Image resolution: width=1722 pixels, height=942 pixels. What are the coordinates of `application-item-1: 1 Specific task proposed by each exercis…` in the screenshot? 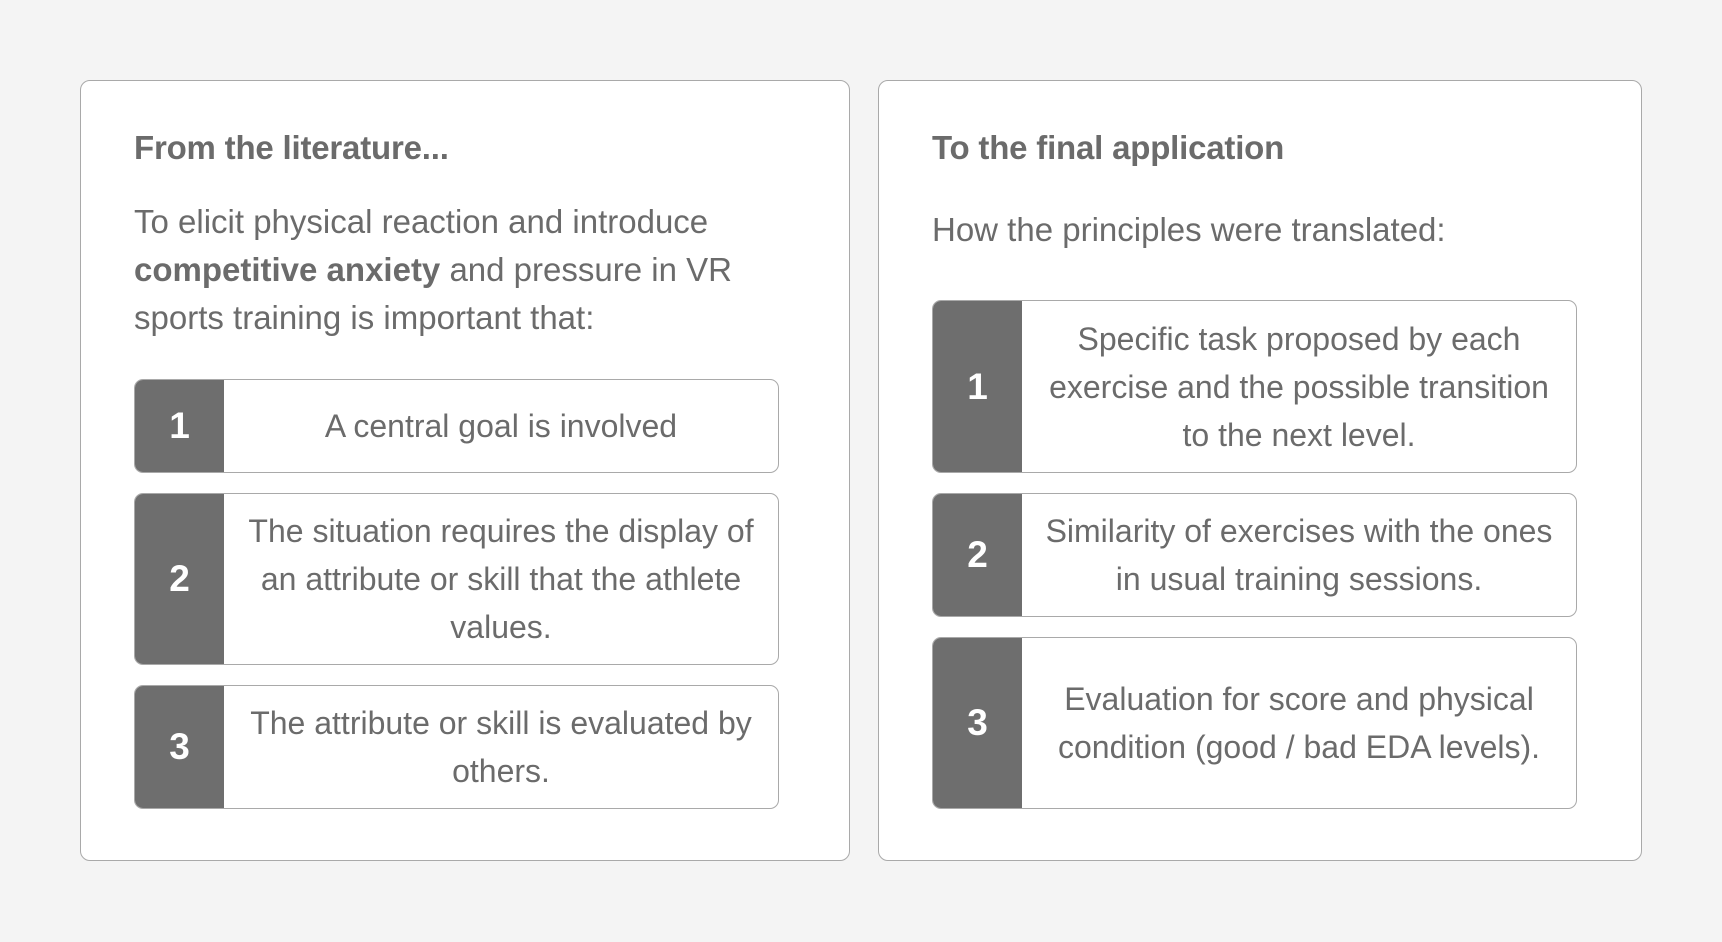 It's located at (1254, 386).